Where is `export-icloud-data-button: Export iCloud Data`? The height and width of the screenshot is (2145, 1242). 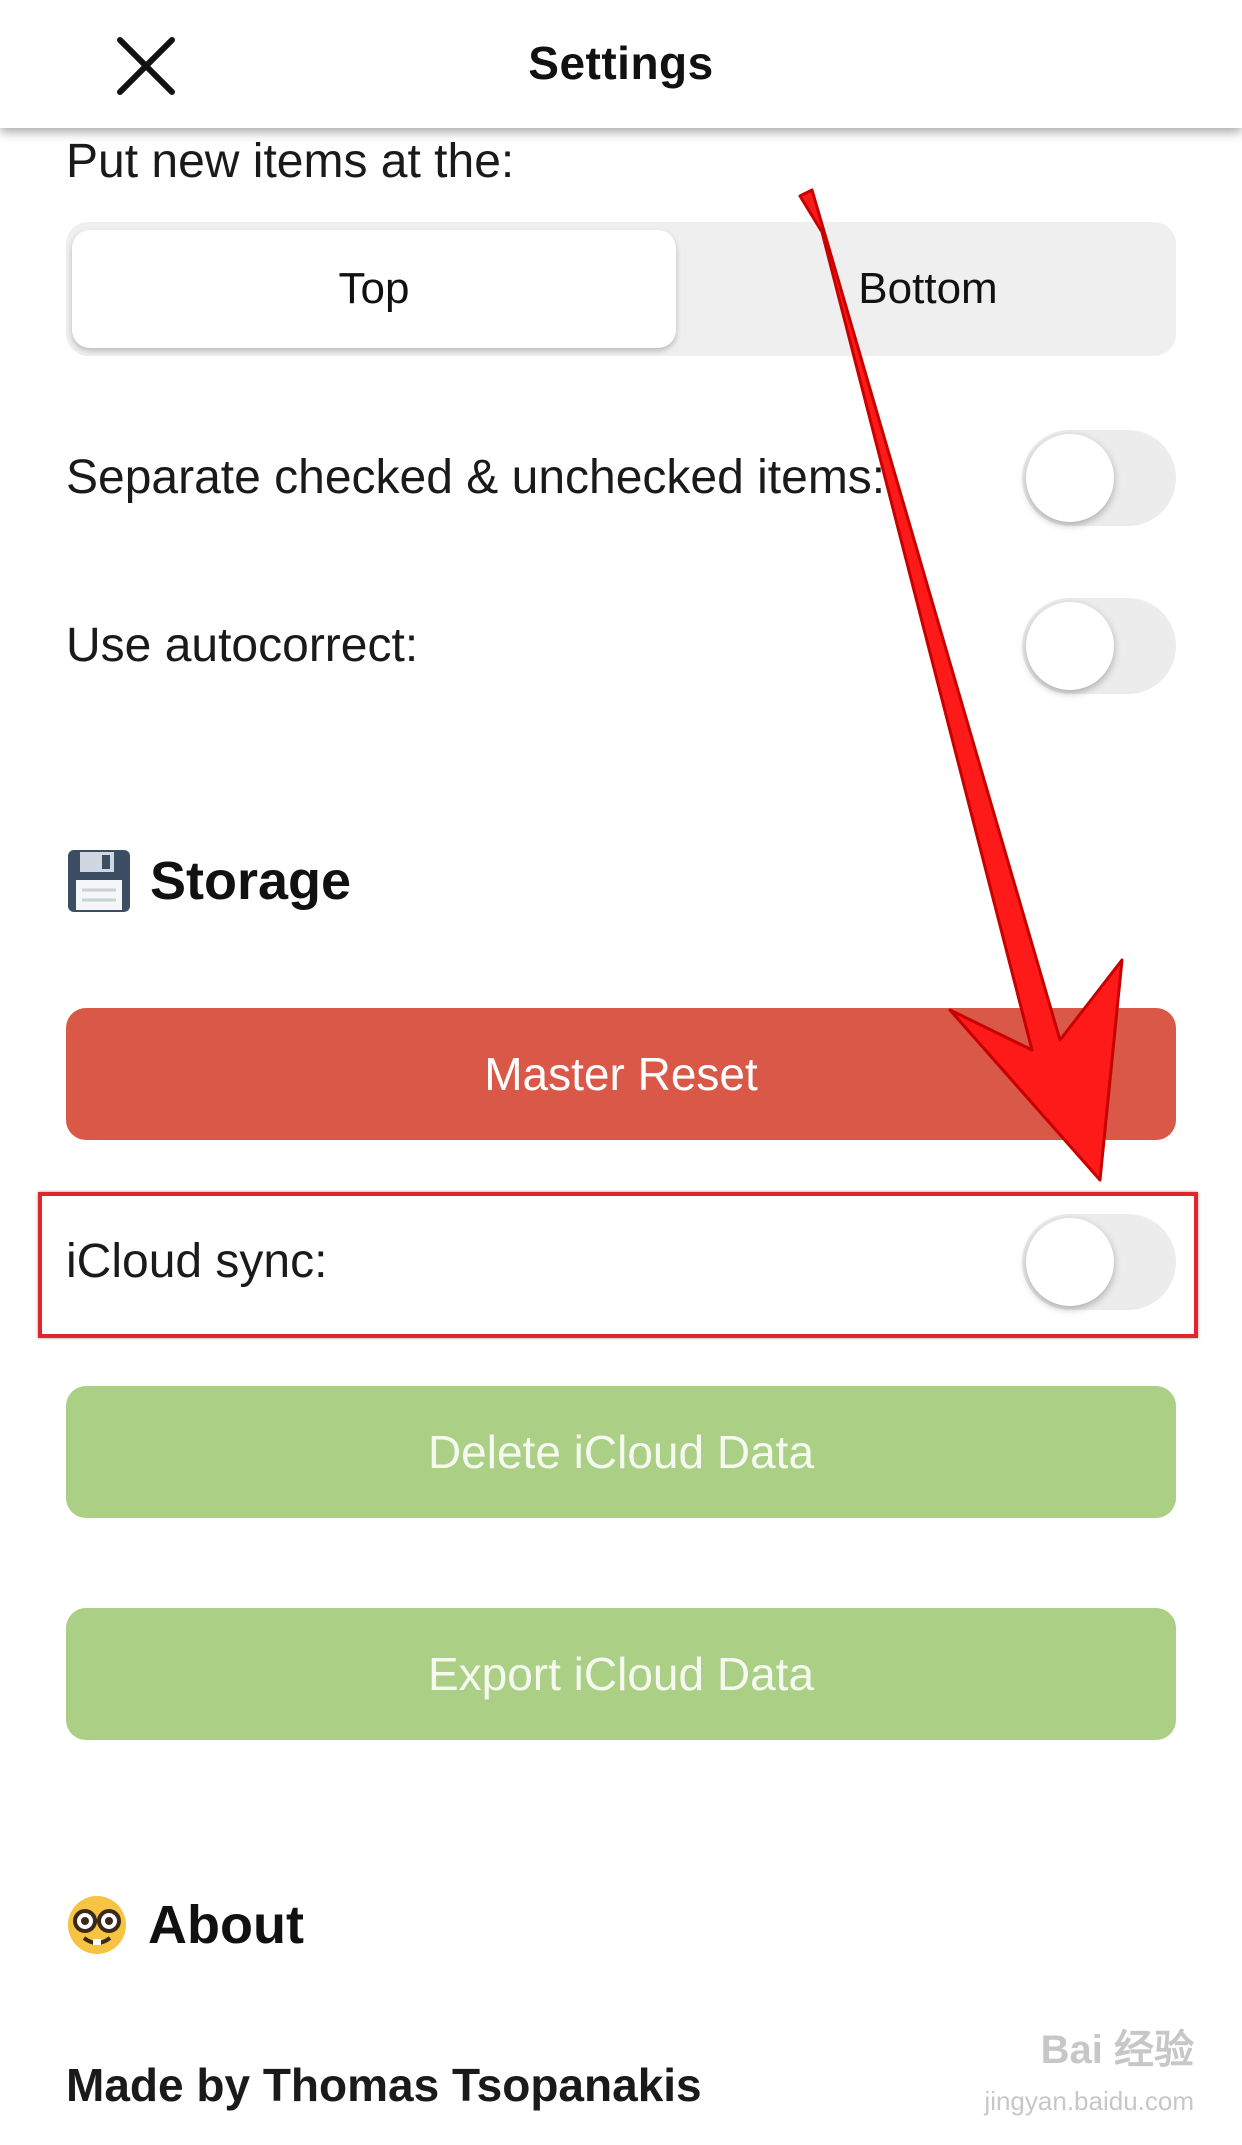
export-icloud-data-button: Export iCloud Data is located at coordinates (621, 1674).